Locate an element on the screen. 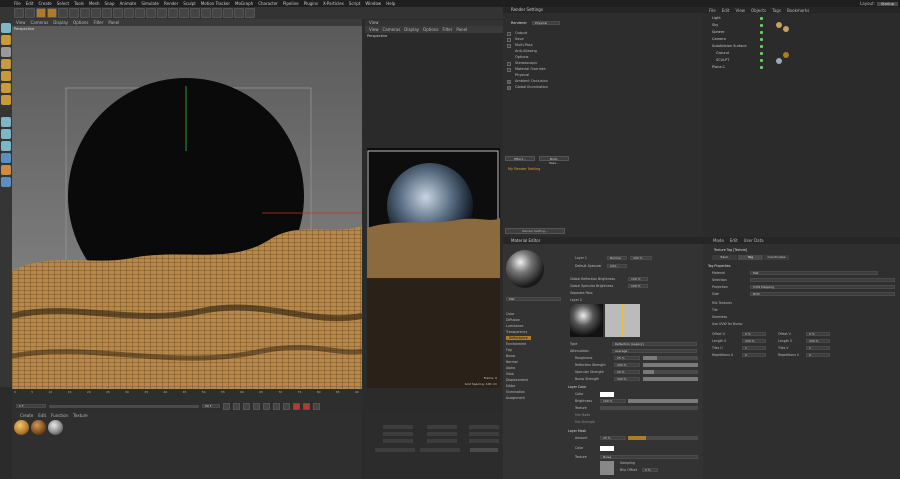 Image resolution: width=900 pixels, height=479 pixels. record-icon is located at coordinates (296, 406).